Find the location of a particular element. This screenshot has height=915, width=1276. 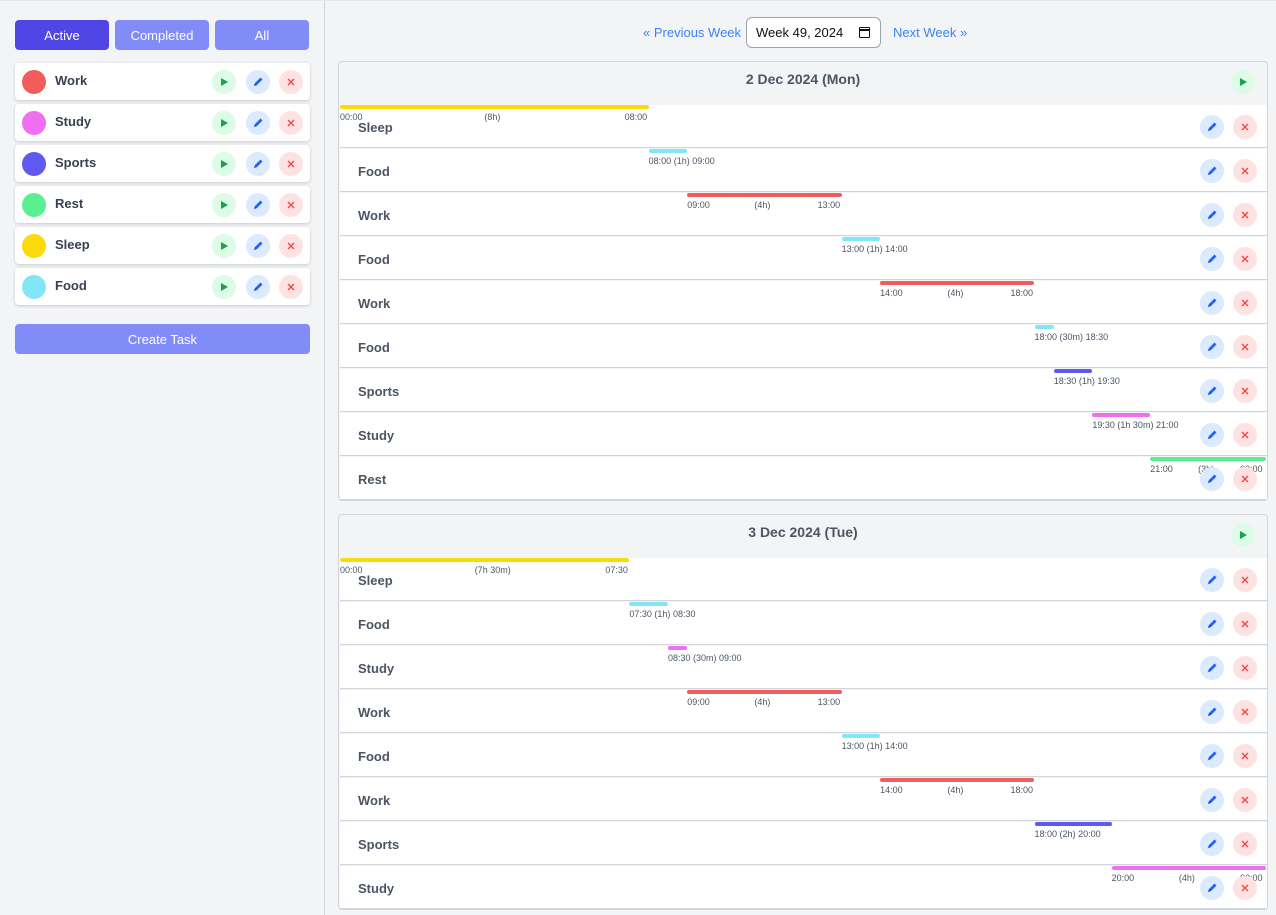

task-item-rest: Rest is located at coordinates (162, 204).